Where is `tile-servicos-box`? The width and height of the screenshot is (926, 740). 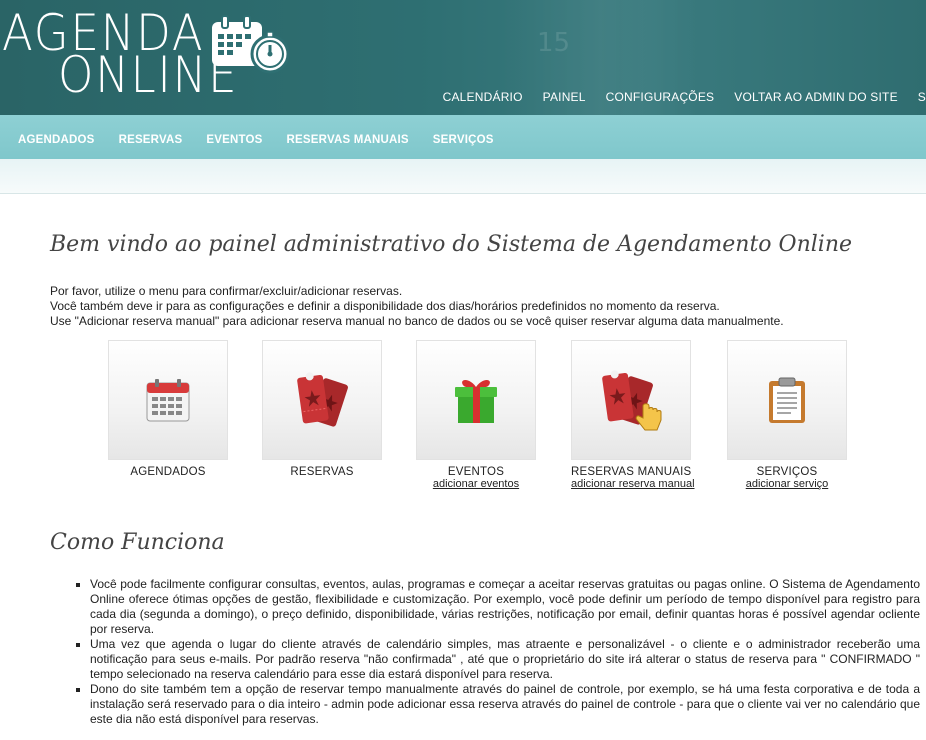
tile-servicos-box is located at coordinates (787, 400).